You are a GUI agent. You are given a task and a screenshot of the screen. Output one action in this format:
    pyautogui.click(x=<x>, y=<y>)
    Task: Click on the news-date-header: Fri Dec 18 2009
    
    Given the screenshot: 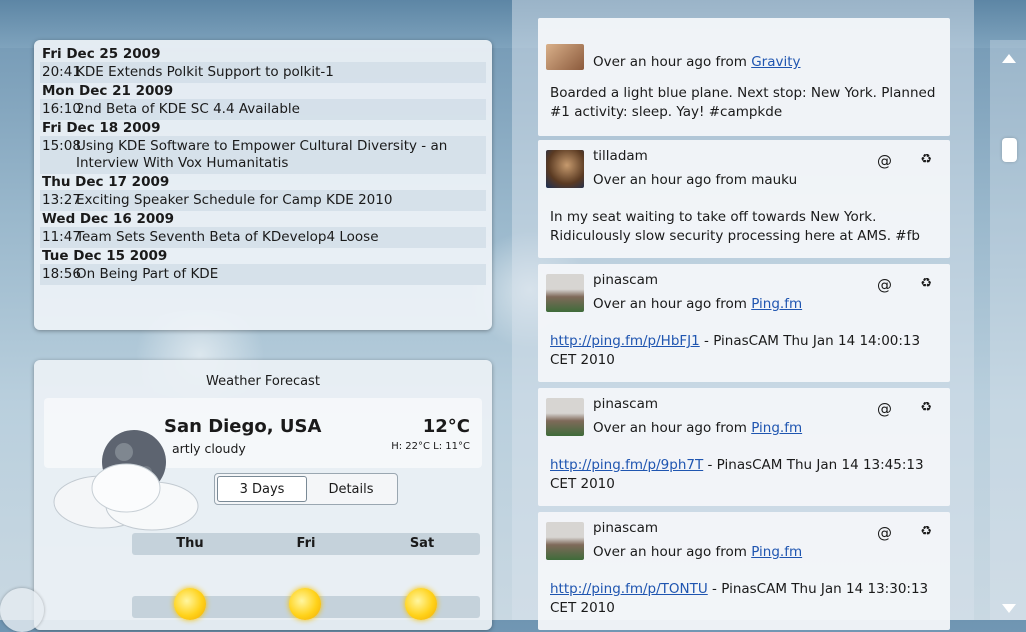 What is the action you would take?
    pyautogui.click(x=101, y=128)
    